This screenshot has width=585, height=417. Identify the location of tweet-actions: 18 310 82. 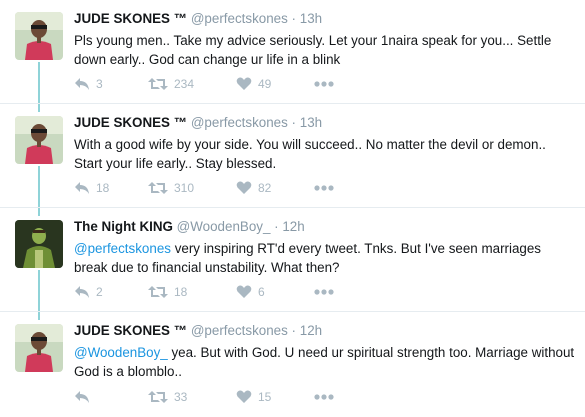
(214, 188).